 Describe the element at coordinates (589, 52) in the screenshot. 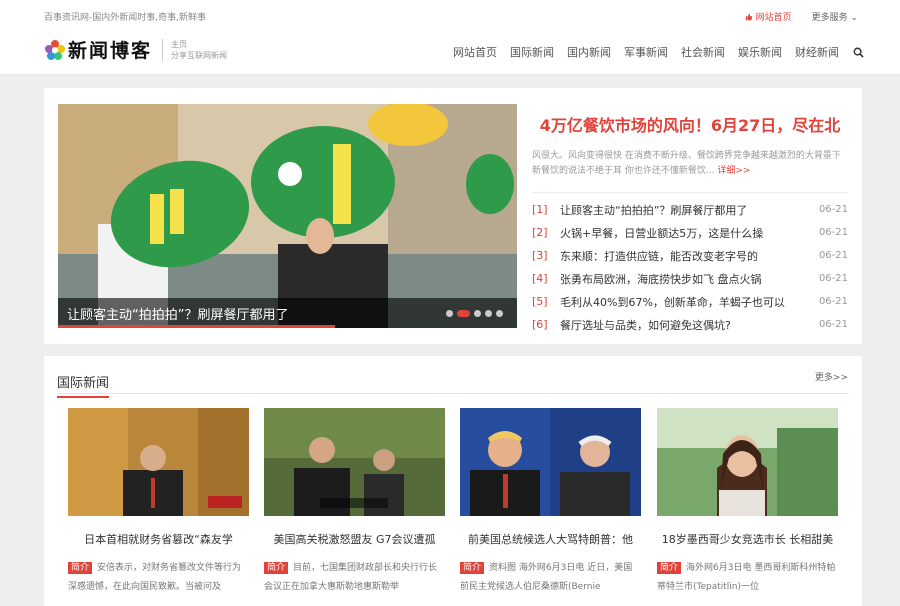

I see `nav-domestic: 国内新闻` at that location.